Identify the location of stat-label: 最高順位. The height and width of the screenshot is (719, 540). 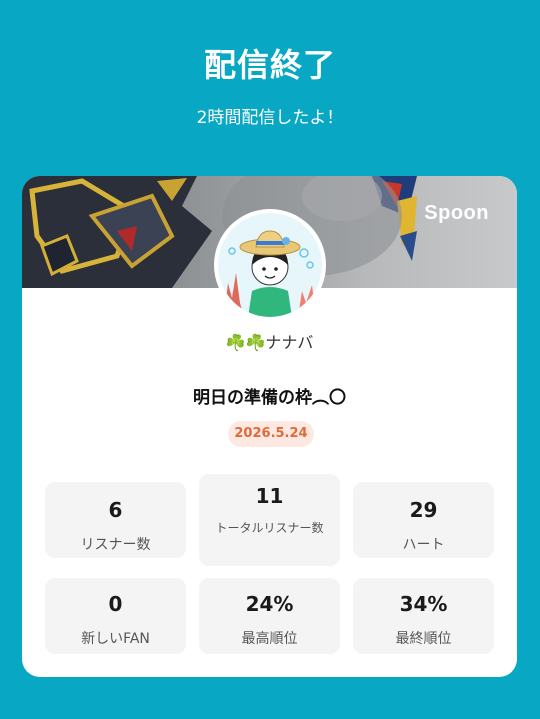
(269, 639).